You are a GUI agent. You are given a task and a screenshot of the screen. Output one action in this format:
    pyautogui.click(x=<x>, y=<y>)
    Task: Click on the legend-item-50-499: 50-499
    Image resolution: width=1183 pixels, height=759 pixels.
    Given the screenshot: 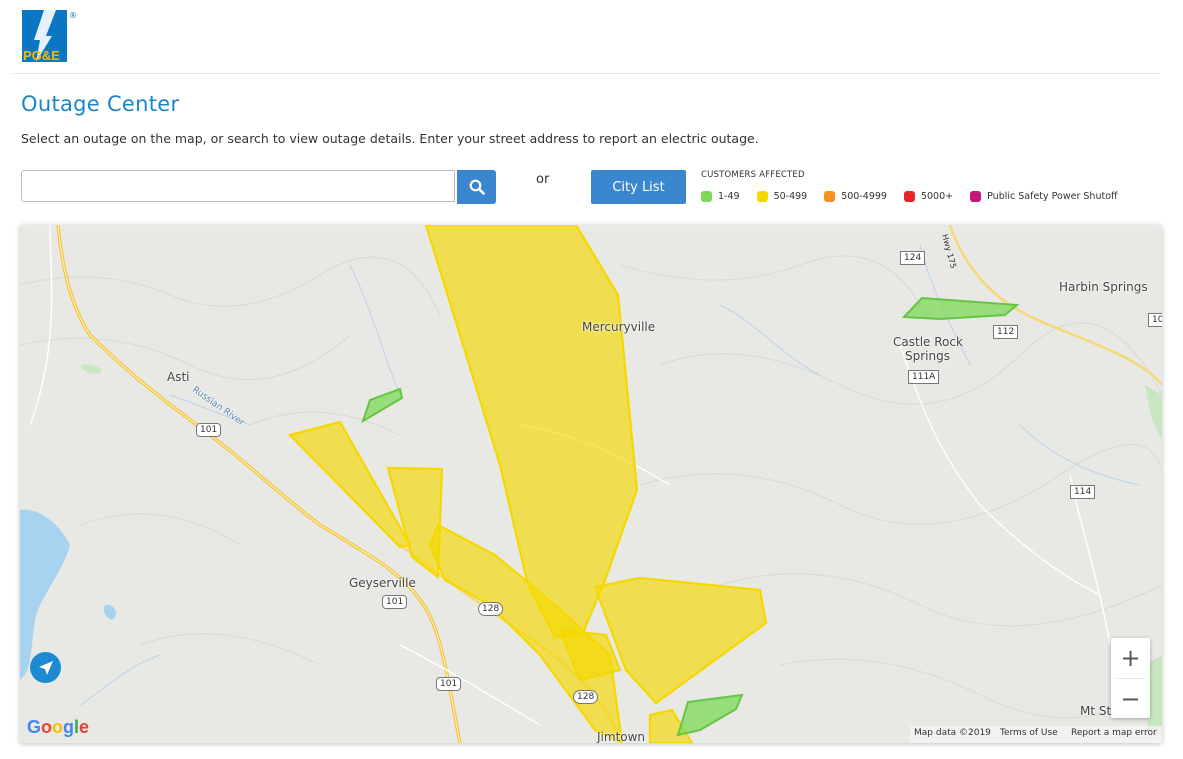 What is the action you would take?
    pyautogui.click(x=782, y=196)
    